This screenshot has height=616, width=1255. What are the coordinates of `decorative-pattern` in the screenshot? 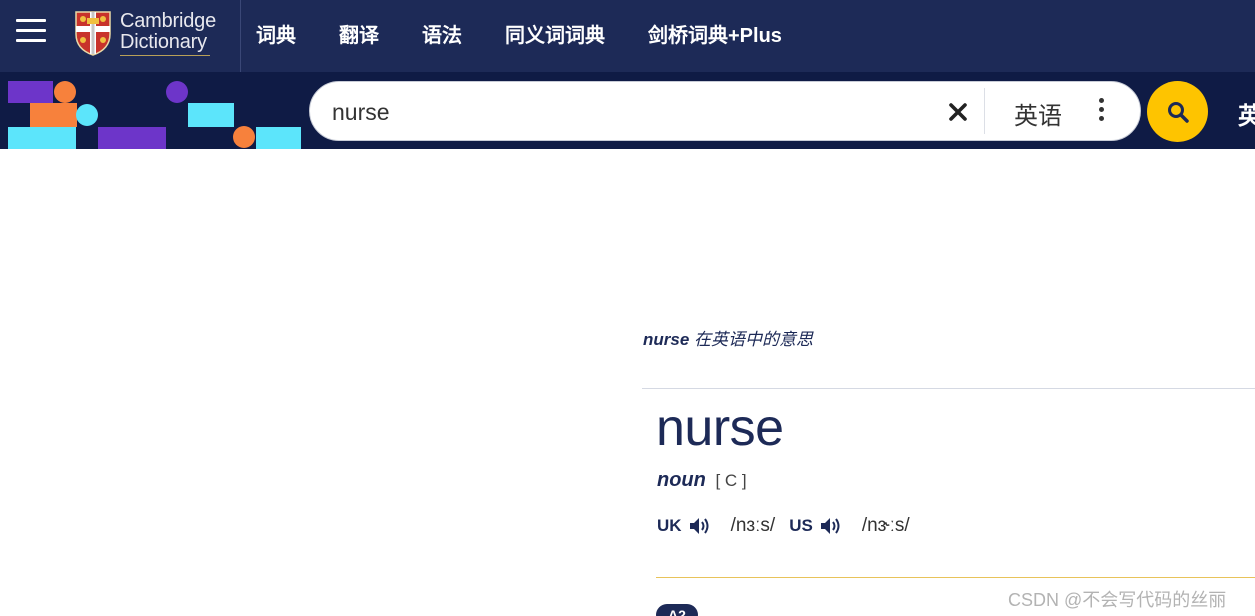 It's located at (154, 115).